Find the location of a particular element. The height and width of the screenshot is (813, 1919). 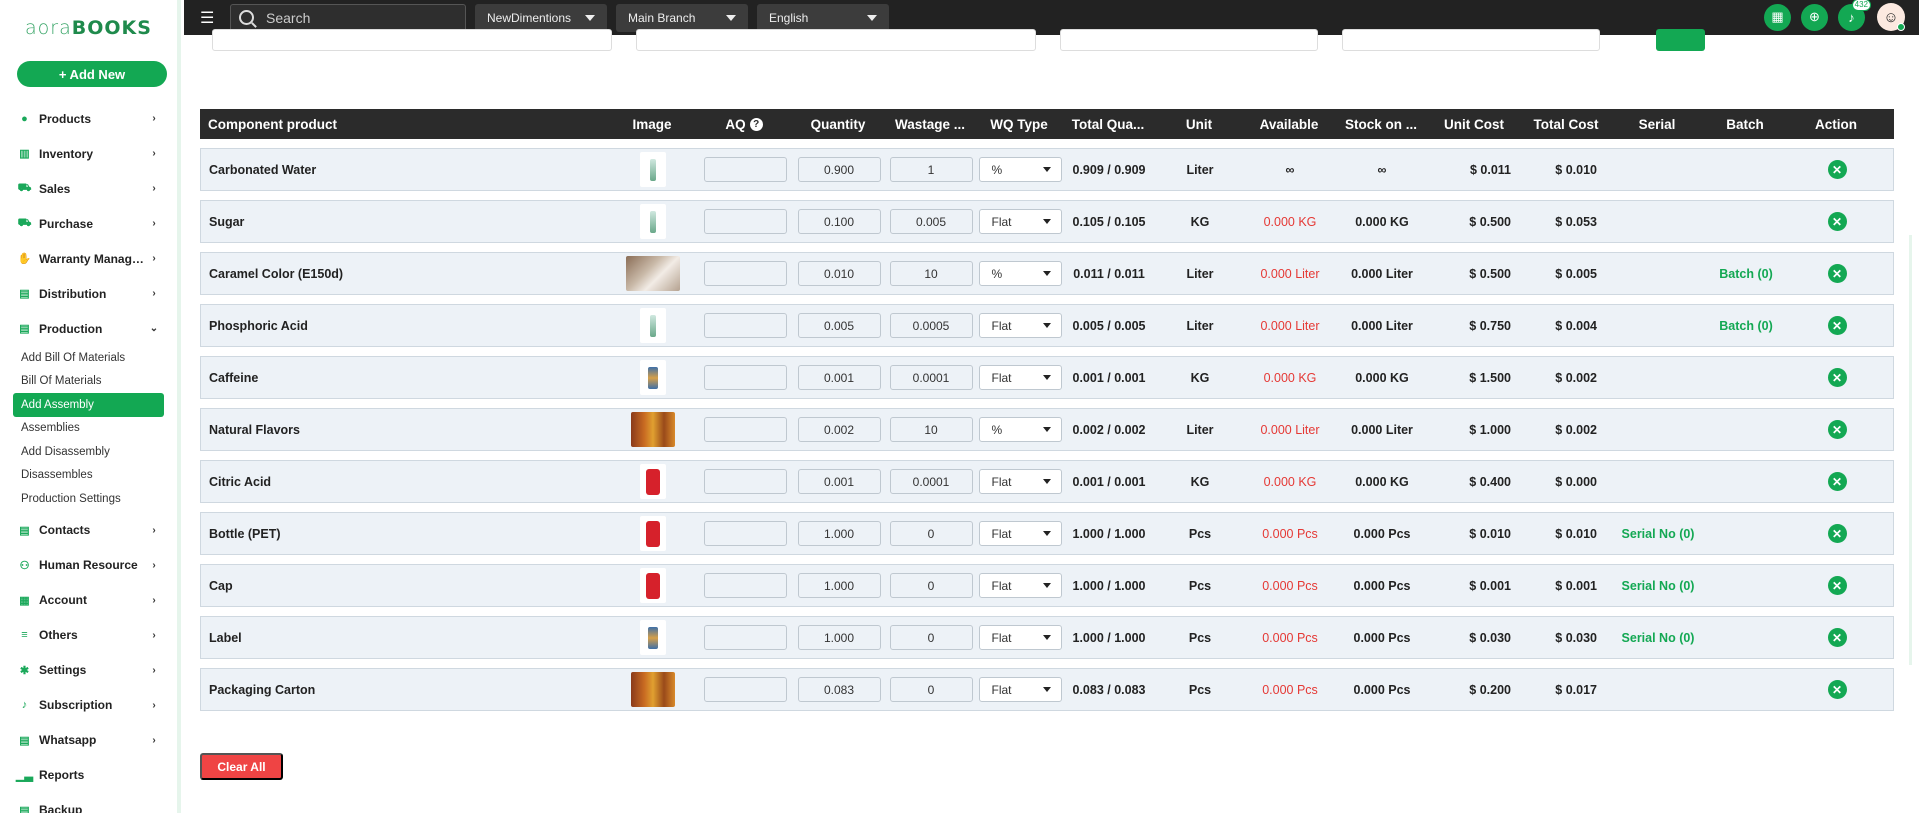

add-new-button: + Add New is located at coordinates (92, 74).